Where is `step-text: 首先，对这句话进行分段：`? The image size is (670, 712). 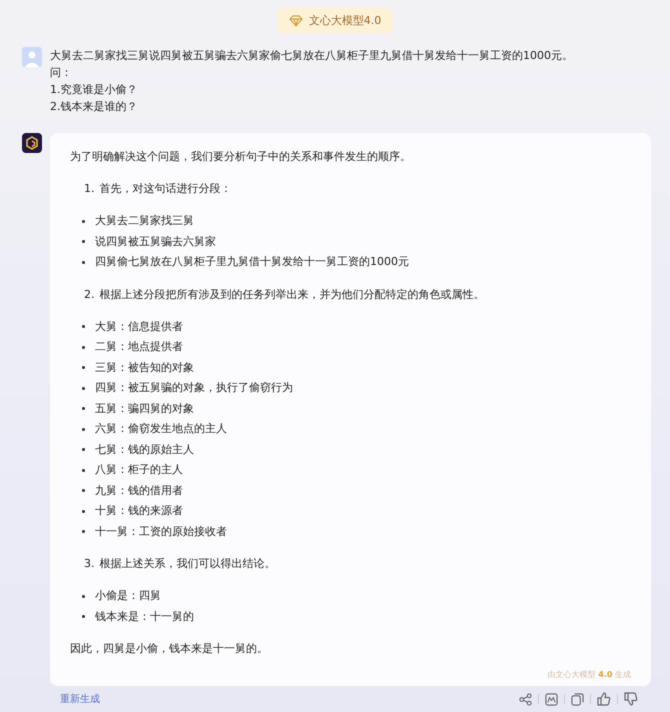 step-text: 首先，对这句话进行分段： is located at coordinates (166, 189).